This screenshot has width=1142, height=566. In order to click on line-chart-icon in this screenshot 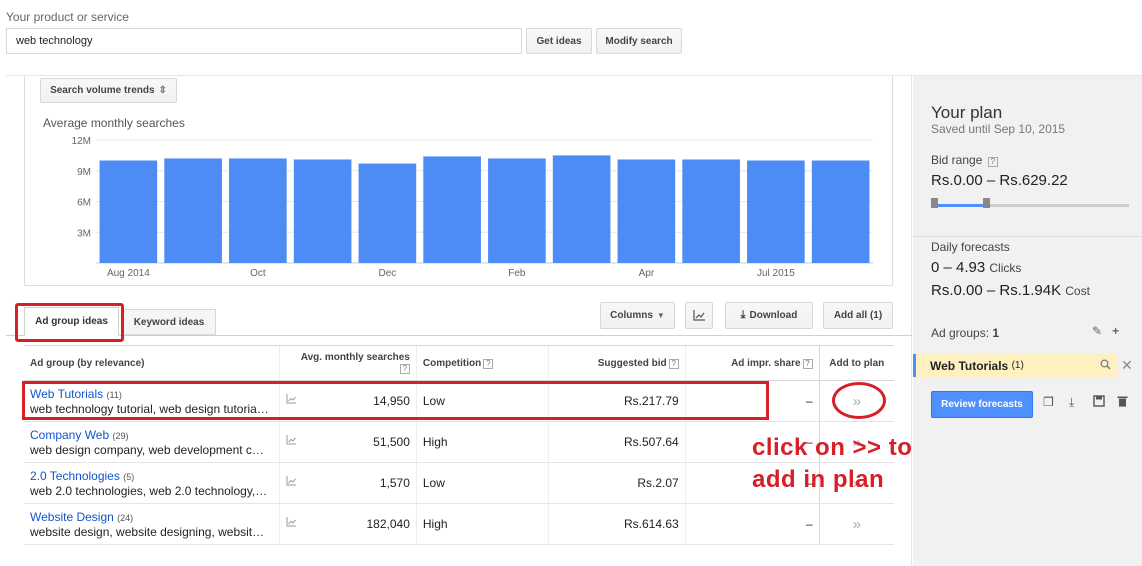, I will do `click(698, 315)`.